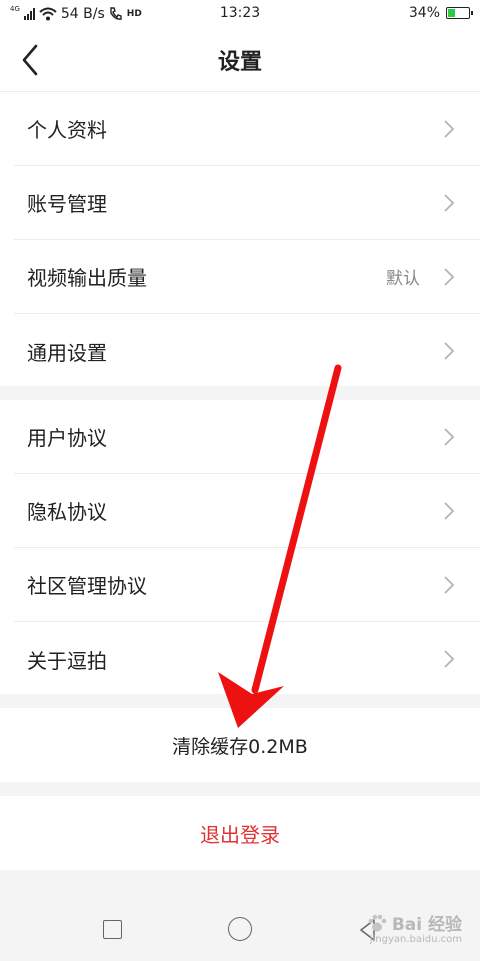 The height and width of the screenshot is (961, 480). Describe the element at coordinates (240, 14) in the screenshot. I see `status-bar: 4G 54 B/s HD 13:23 34%` at that location.